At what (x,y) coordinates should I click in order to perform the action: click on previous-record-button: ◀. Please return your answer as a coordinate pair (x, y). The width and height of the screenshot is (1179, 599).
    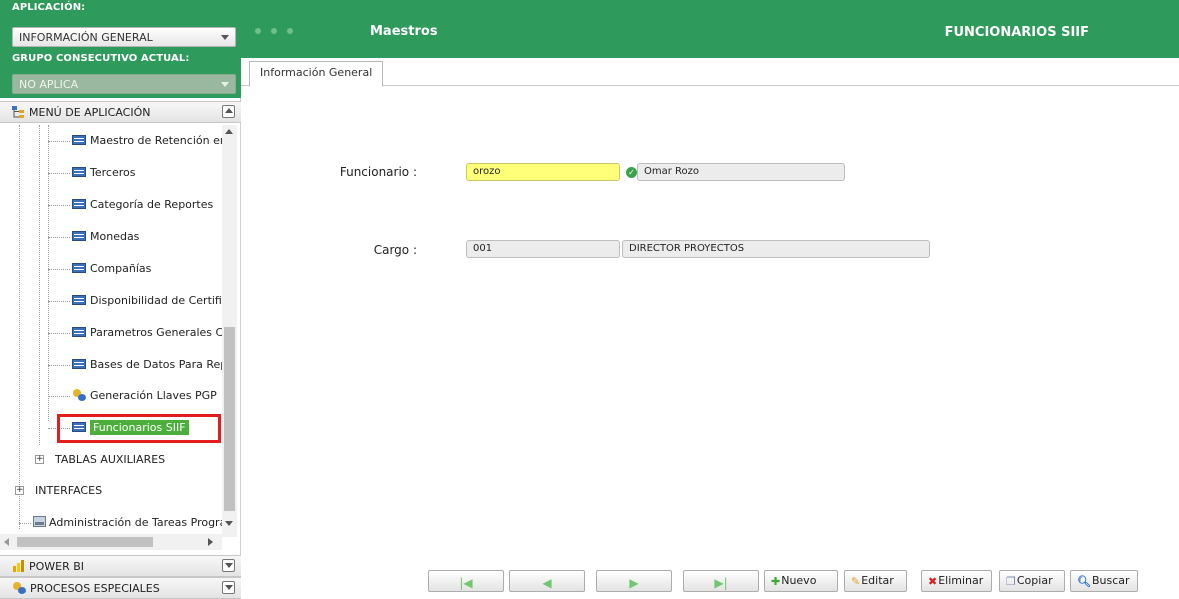
    Looking at the image, I should click on (547, 581).